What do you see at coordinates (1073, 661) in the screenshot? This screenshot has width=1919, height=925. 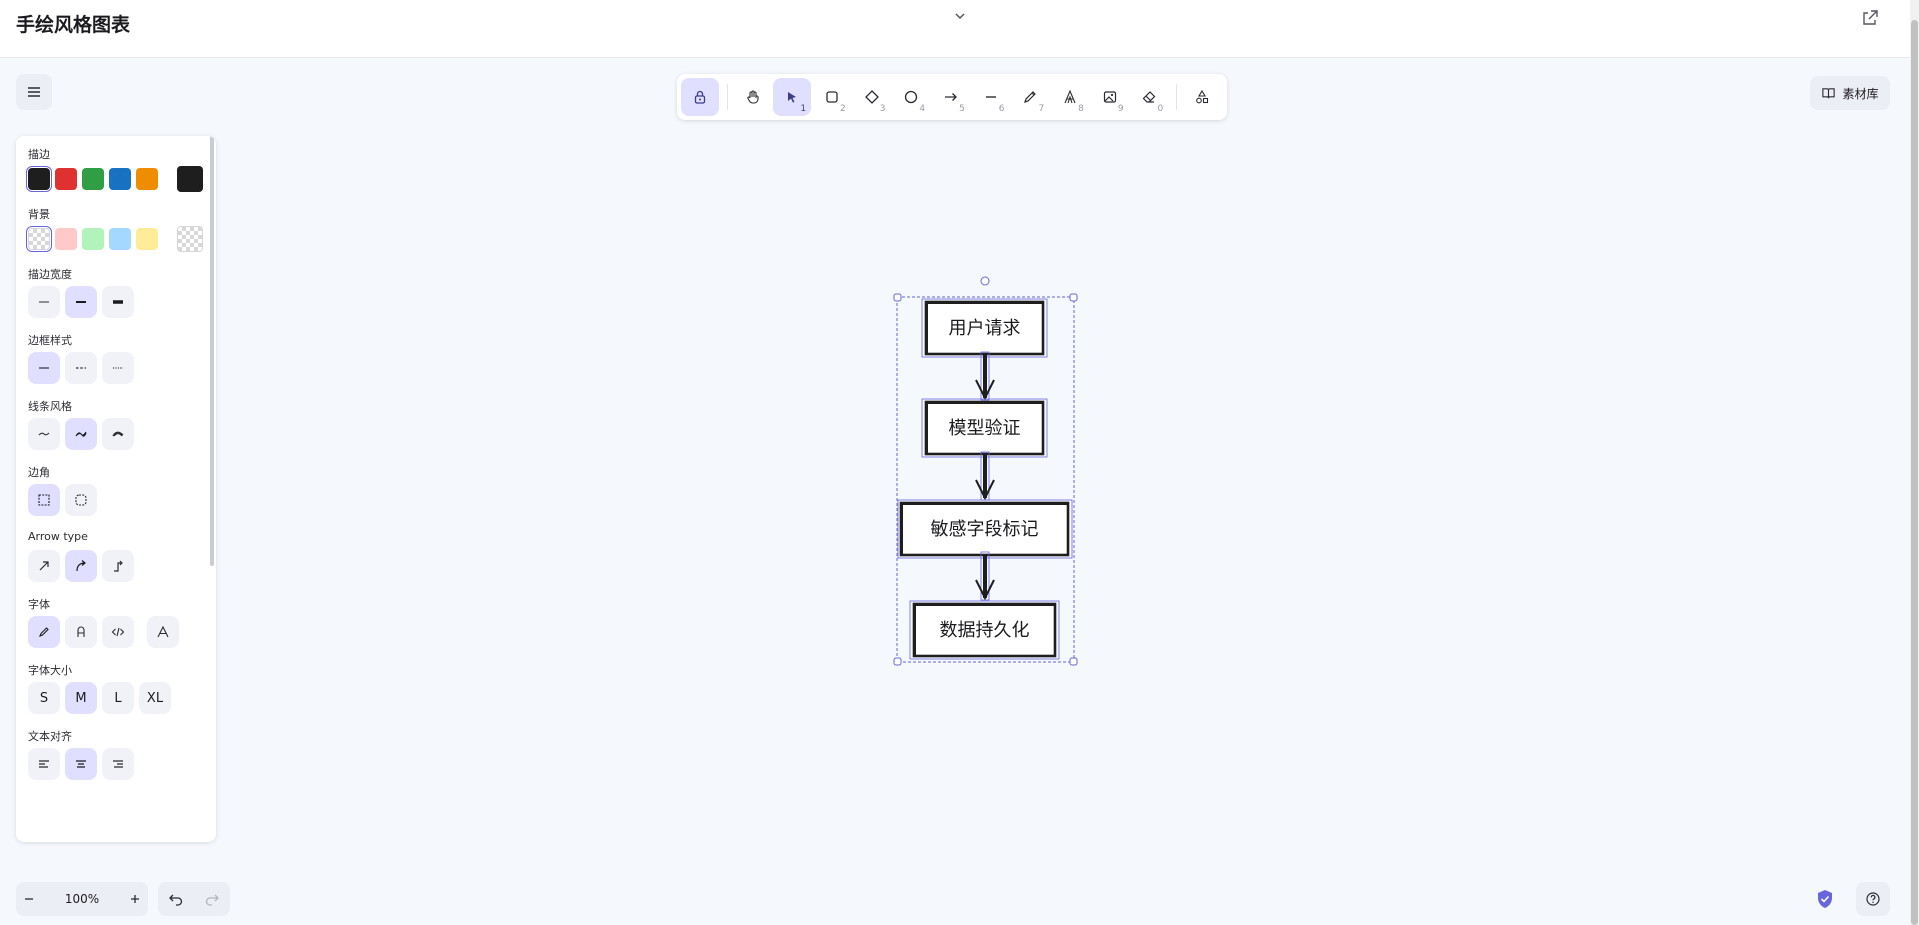 I see `resize-handle-se` at bounding box center [1073, 661].